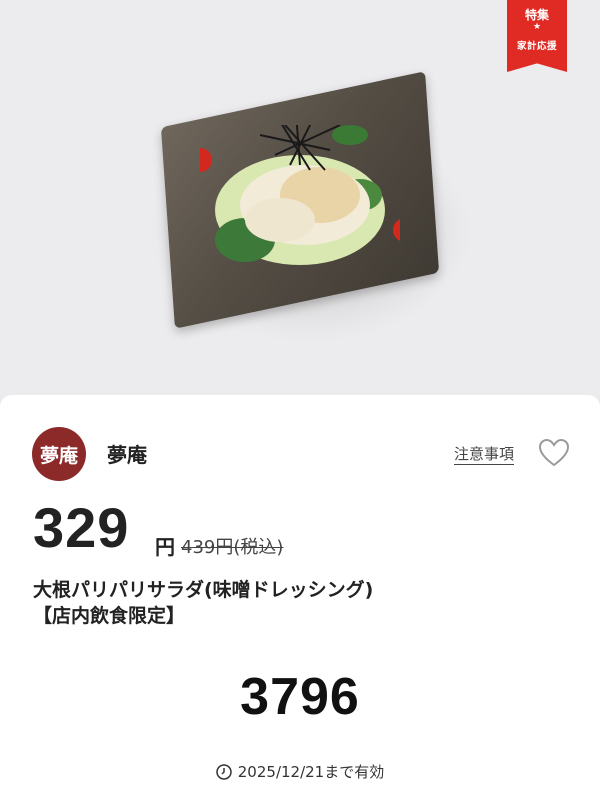 This screenshot has height=800, width=600. Describe the element at coordinates (537, 36) in the screenshot. I see `feature-badge: 特集 ★ 家計応援` at that location.